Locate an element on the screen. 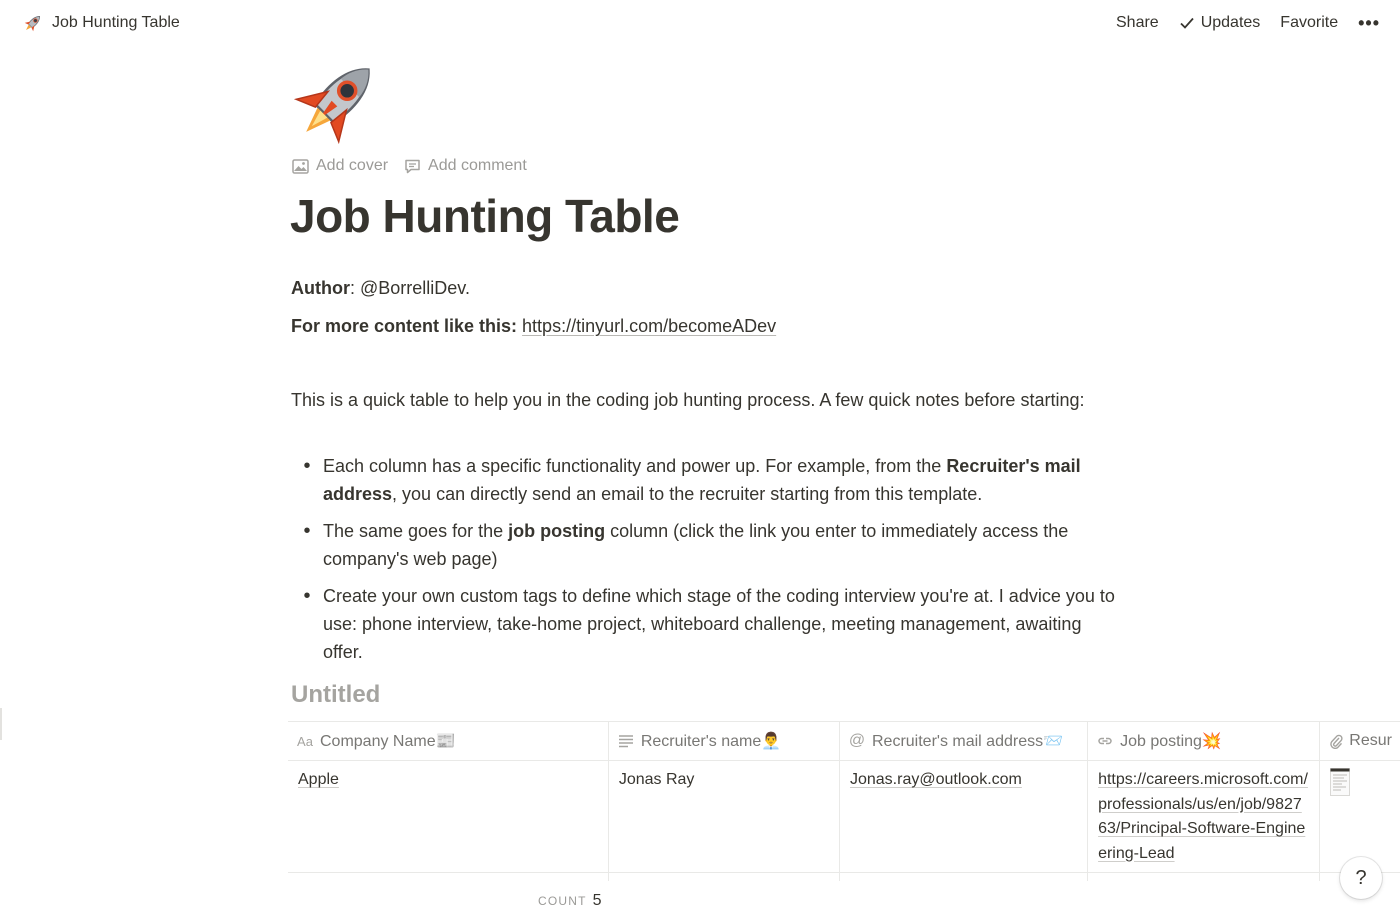 This screenshot has width=1400, height=917. add-cover-label: Add cover is located at coordinates (352, 165).